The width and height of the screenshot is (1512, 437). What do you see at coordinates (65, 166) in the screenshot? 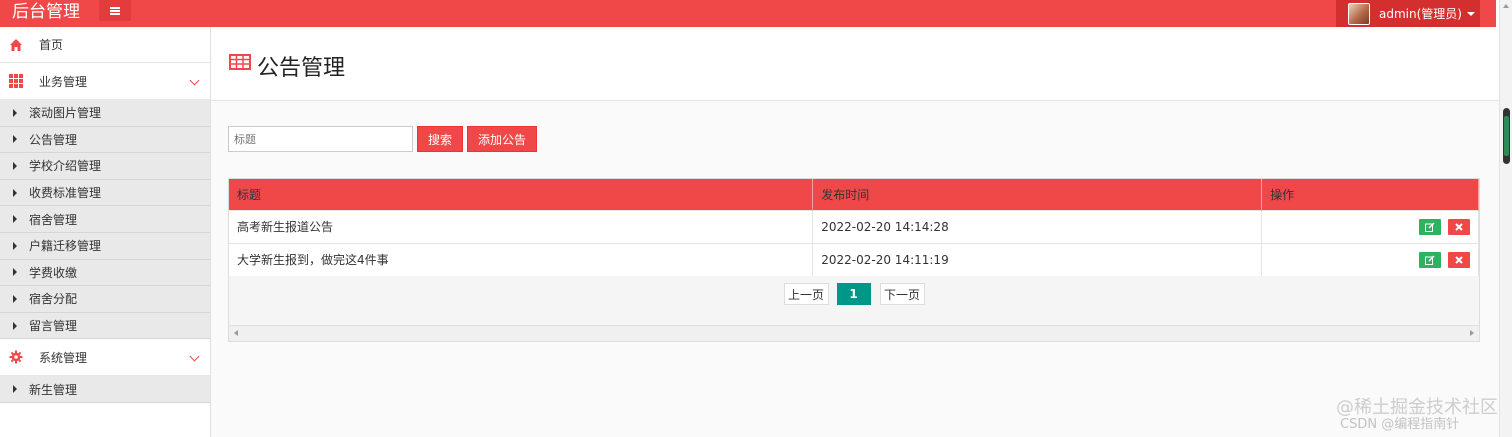
I see `sidebar-item-label: 学校介绍管理` at bounding box center [65, 166].